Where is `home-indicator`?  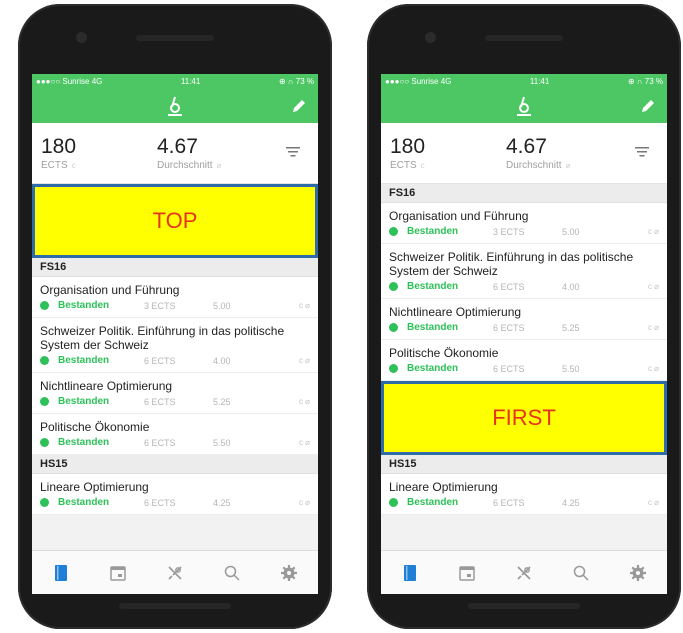 home-indicator is located at coordinates (524, 606).